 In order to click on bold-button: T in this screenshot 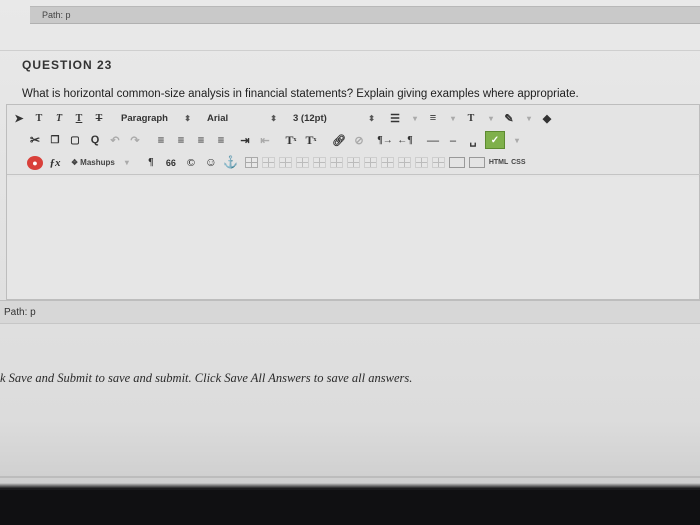, I will do `click(39, 118)`.